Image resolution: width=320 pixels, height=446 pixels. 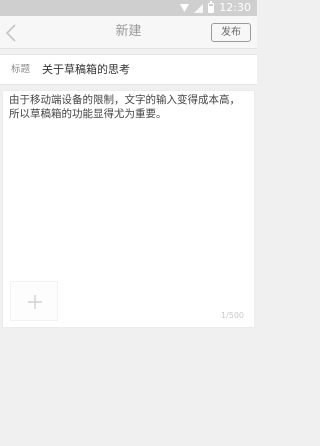 I want to click on body-textarea: 由于移动端设备的限制，文字的输入变得成本高，所以草稿箱的功能显得尤为重要。, so click(x=129, y=107).